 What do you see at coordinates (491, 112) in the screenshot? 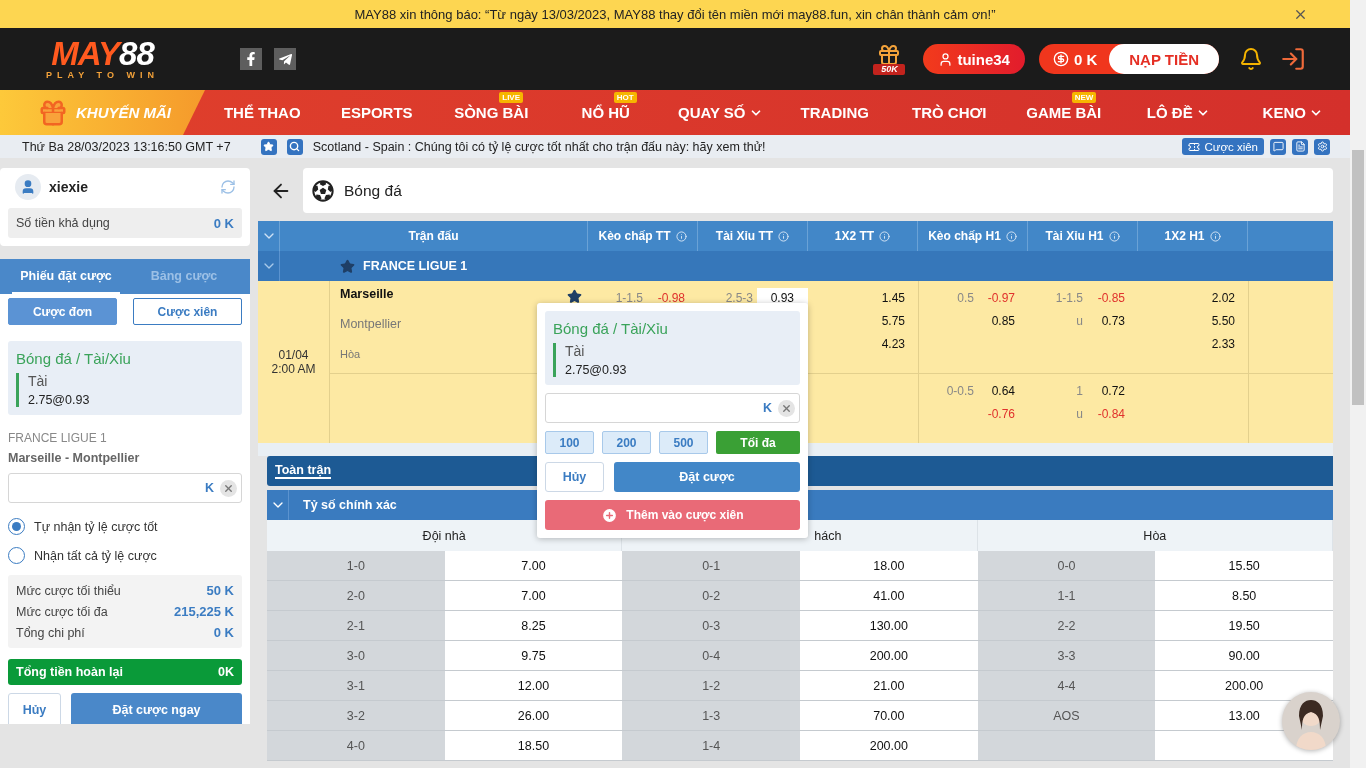
I see `nav-item: SÒNG BÀI` at bounding box center [491, 112].